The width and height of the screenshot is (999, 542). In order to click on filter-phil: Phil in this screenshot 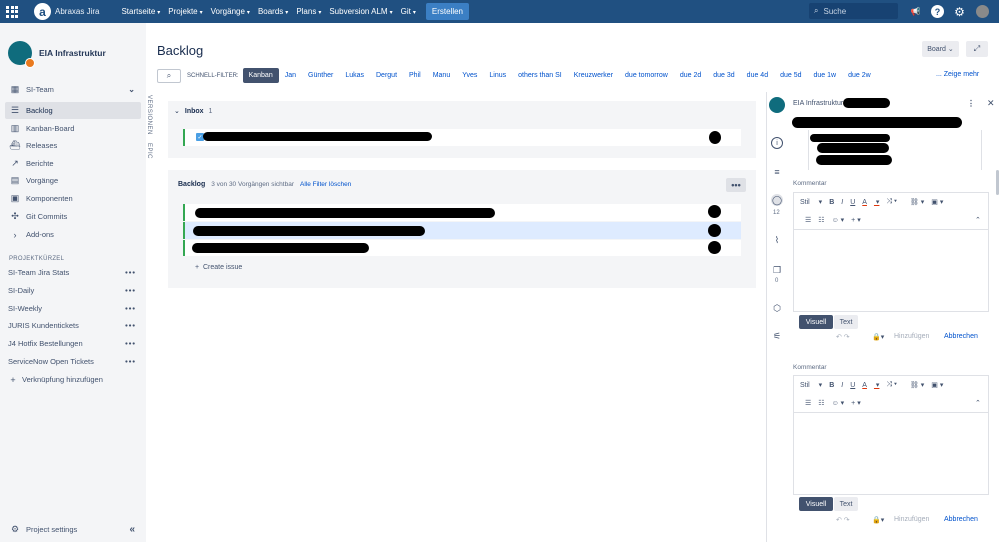, I will do `click(415, 75)`.